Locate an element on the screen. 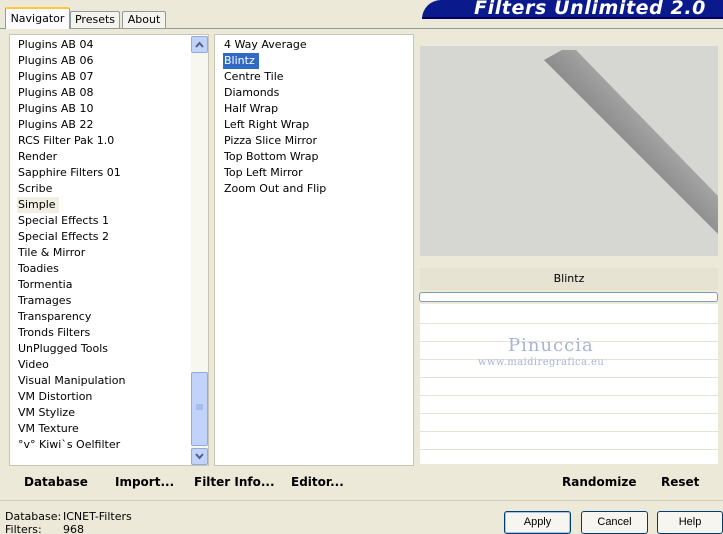  category-item-row: Tronds Filters is located at coordinates (71, 333).